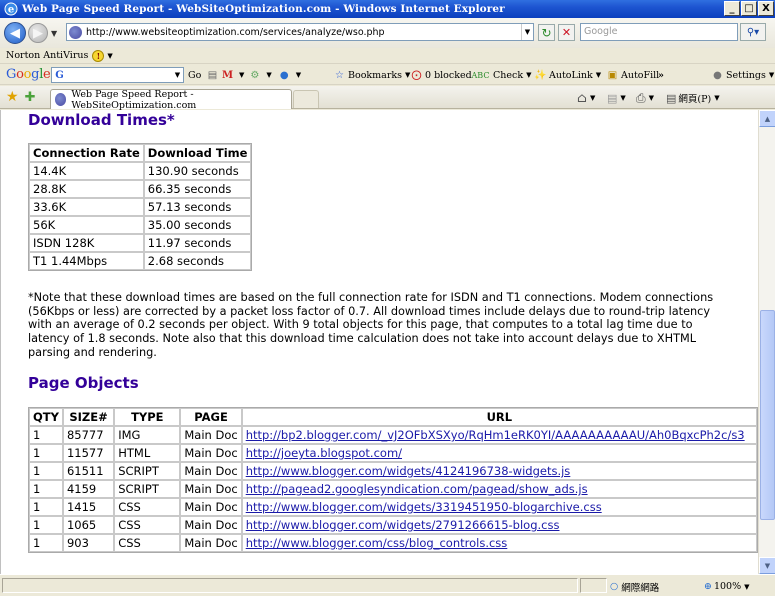 This screenshot has width=775, height=596. I want to click on autolink-button: ✨ AutoLink ▼, so click(567, 75).